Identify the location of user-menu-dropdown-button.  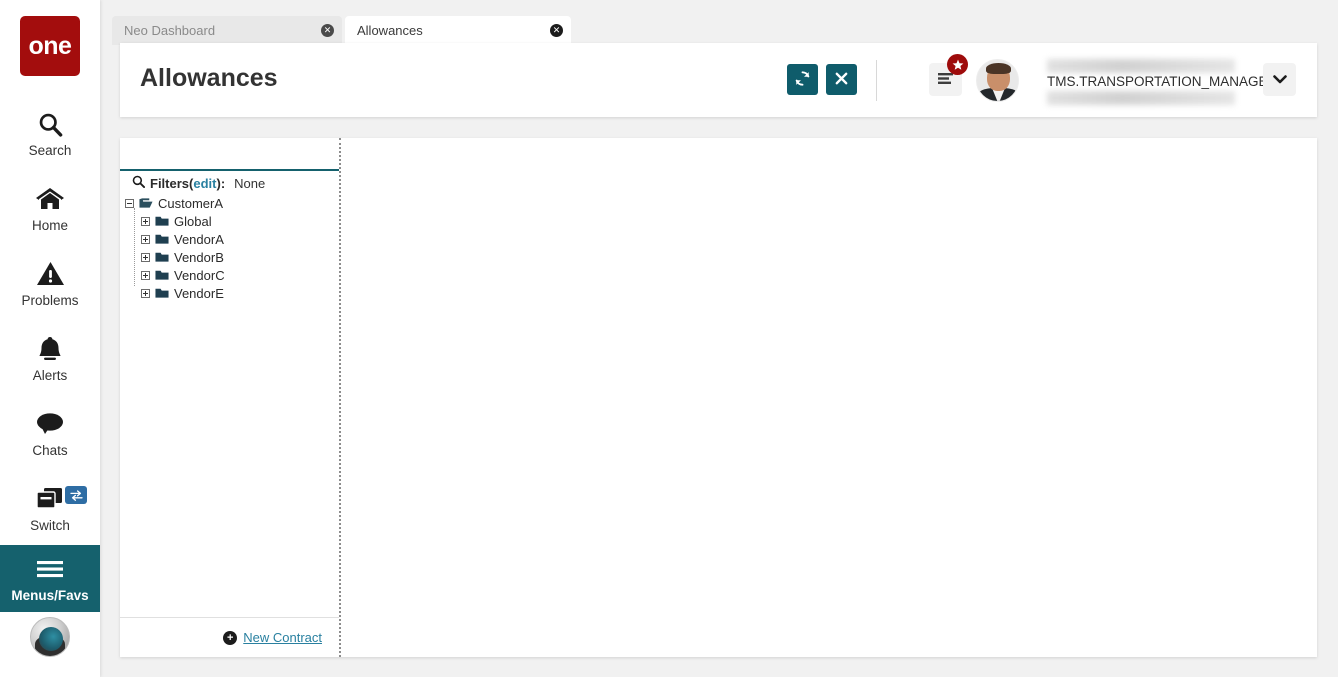
(1279, 79).